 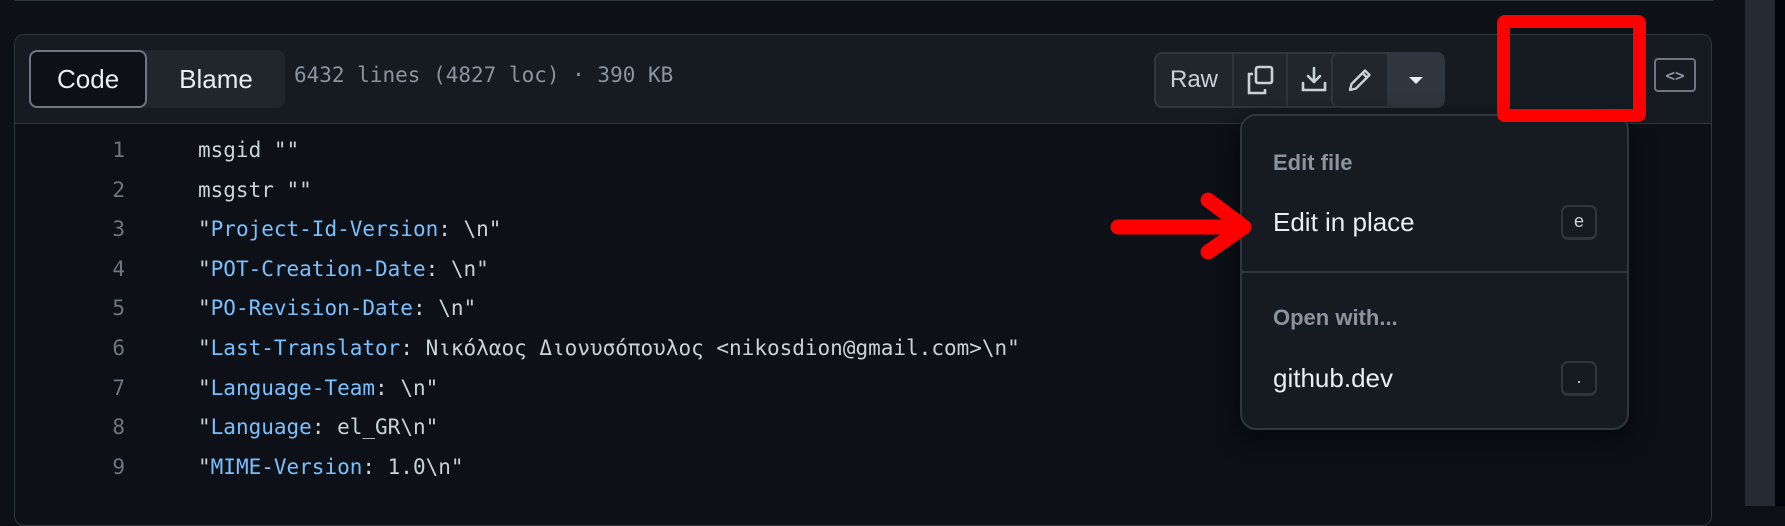 What do you see at coordinates (1579, 378) in the screenshot?
I see `shortcut-key: .` at bounding box center [1579, 378].